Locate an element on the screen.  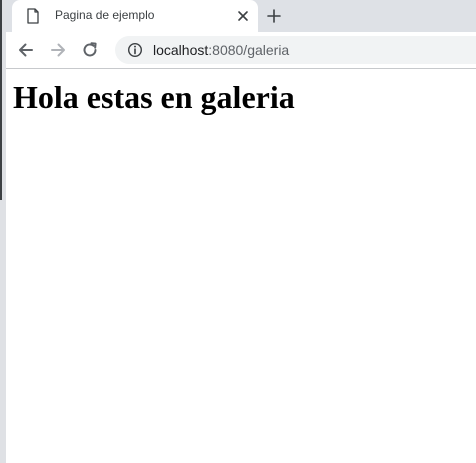
browser-chrome: Pagina de ejemplo localhost:8080/galeria is located at coordinates (241, 34).